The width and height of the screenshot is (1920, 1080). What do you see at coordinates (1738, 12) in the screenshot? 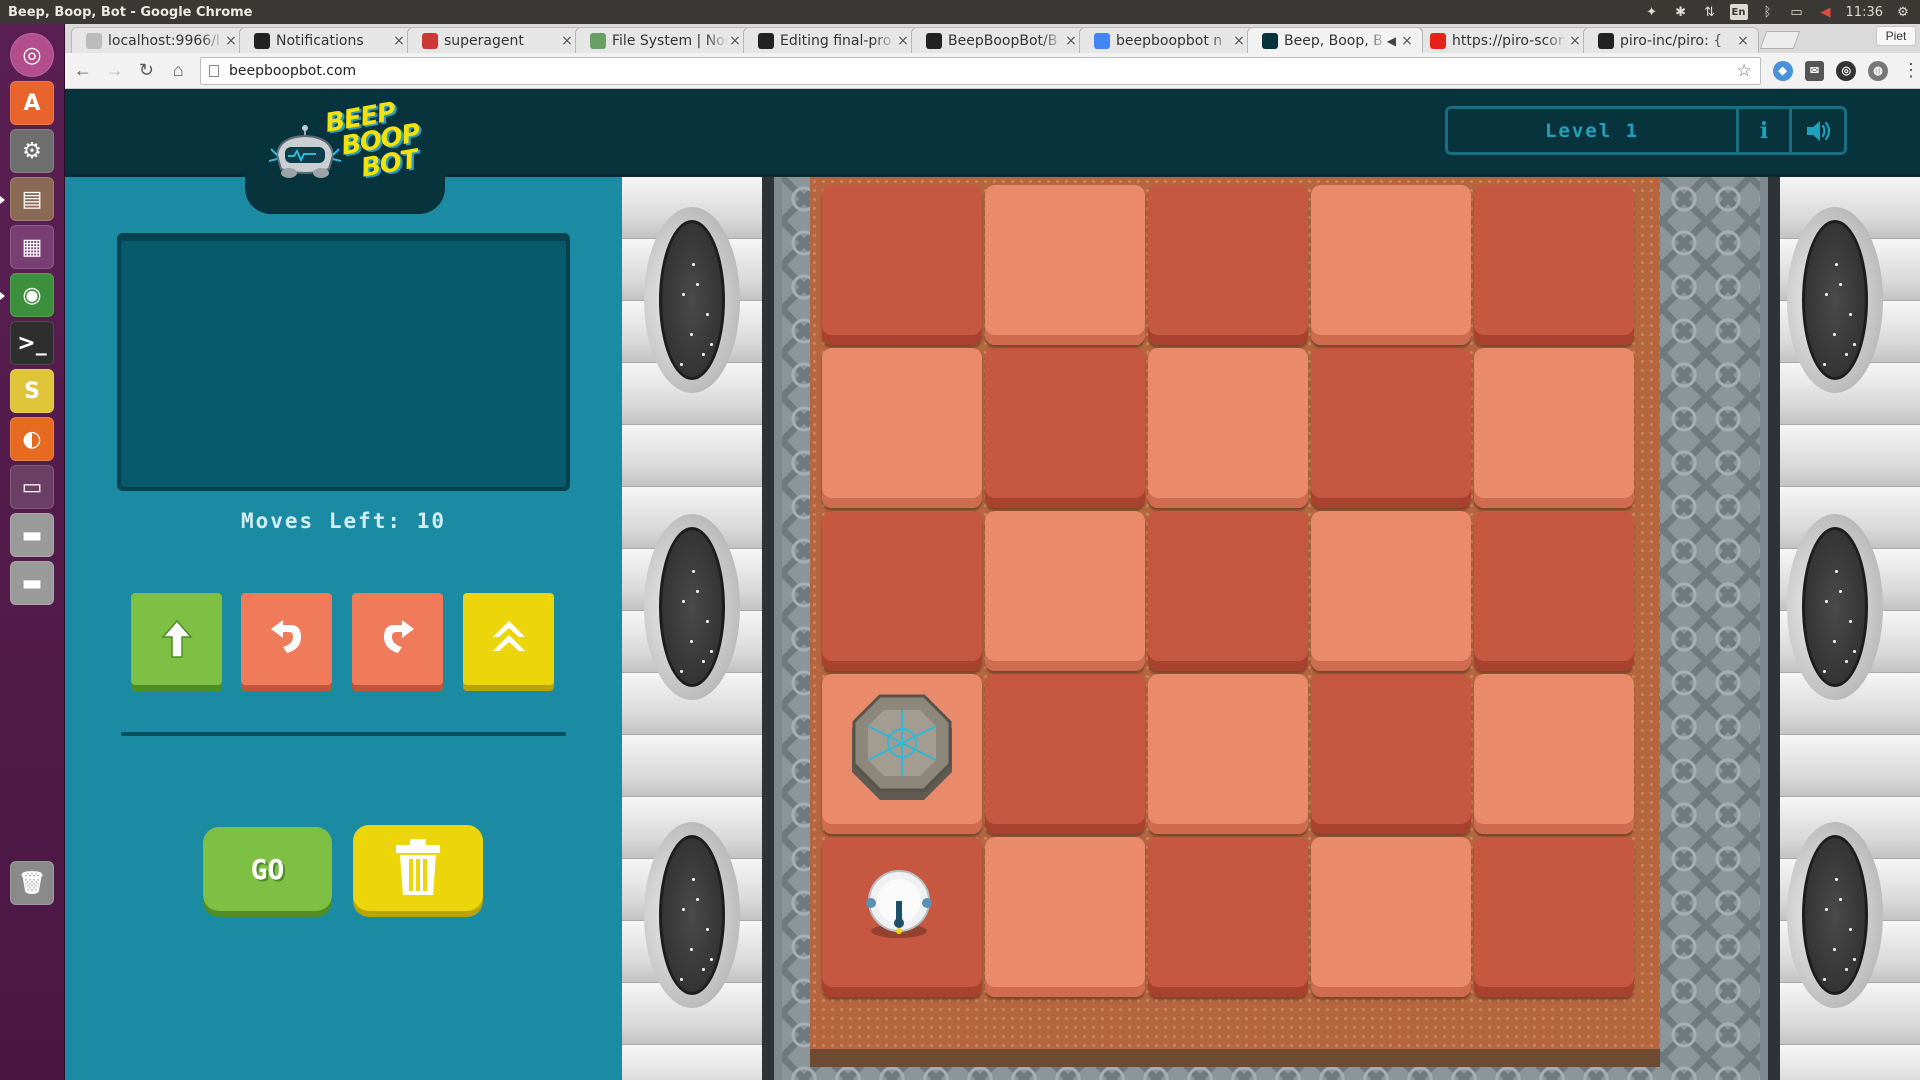
I see `keyboard-layout-indicator: En` at bounding box center [1738, 12].